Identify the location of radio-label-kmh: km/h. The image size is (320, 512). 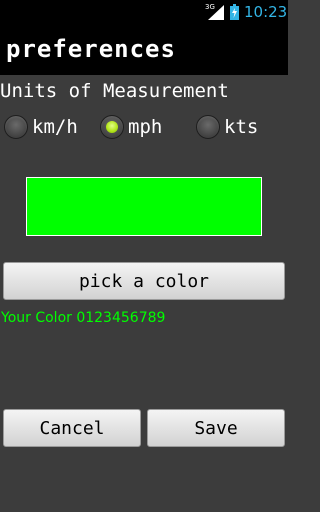
(55, 127).